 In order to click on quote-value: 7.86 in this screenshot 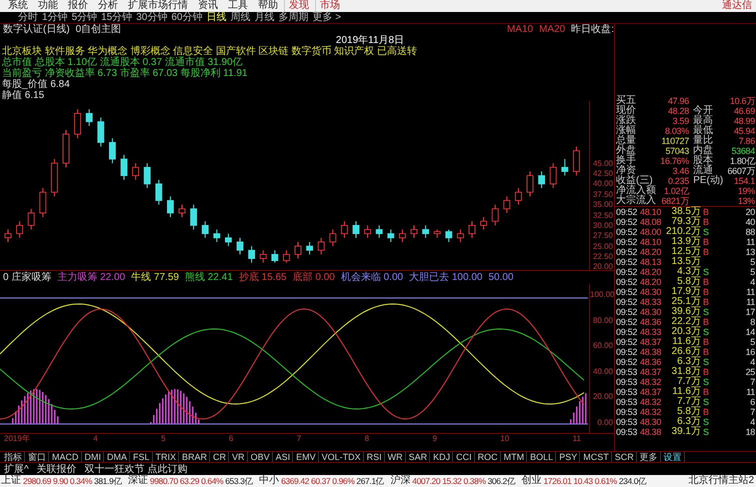, I will do `click(746, 141)`.